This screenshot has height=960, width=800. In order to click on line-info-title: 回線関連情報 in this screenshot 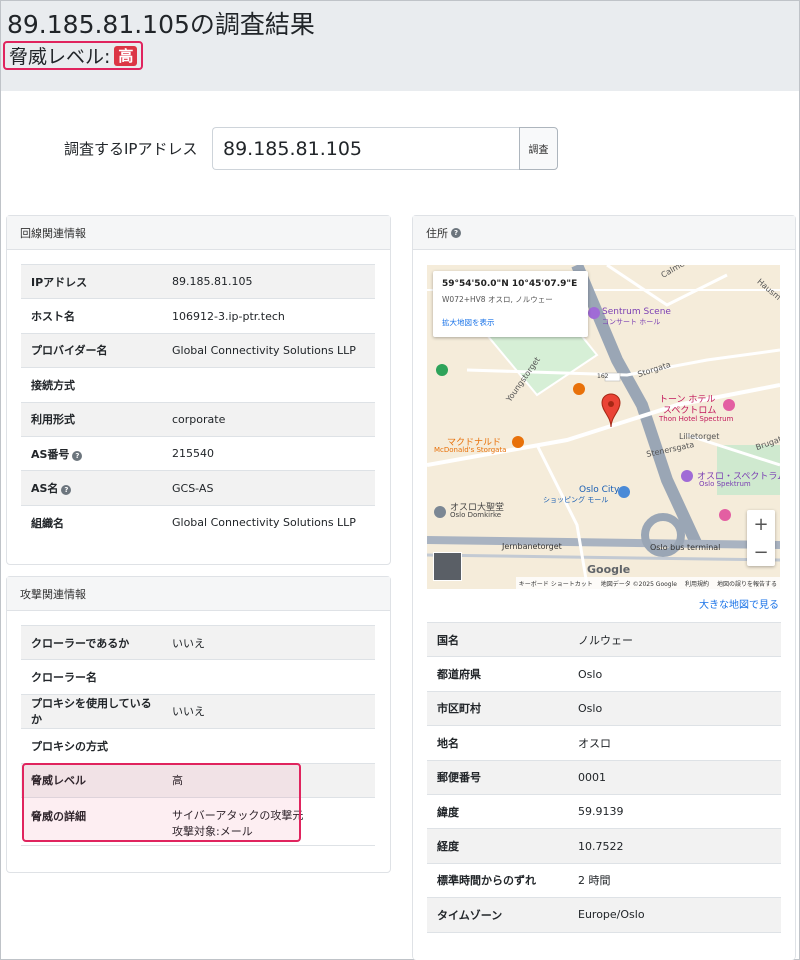, I will do `click(53, 233)`.